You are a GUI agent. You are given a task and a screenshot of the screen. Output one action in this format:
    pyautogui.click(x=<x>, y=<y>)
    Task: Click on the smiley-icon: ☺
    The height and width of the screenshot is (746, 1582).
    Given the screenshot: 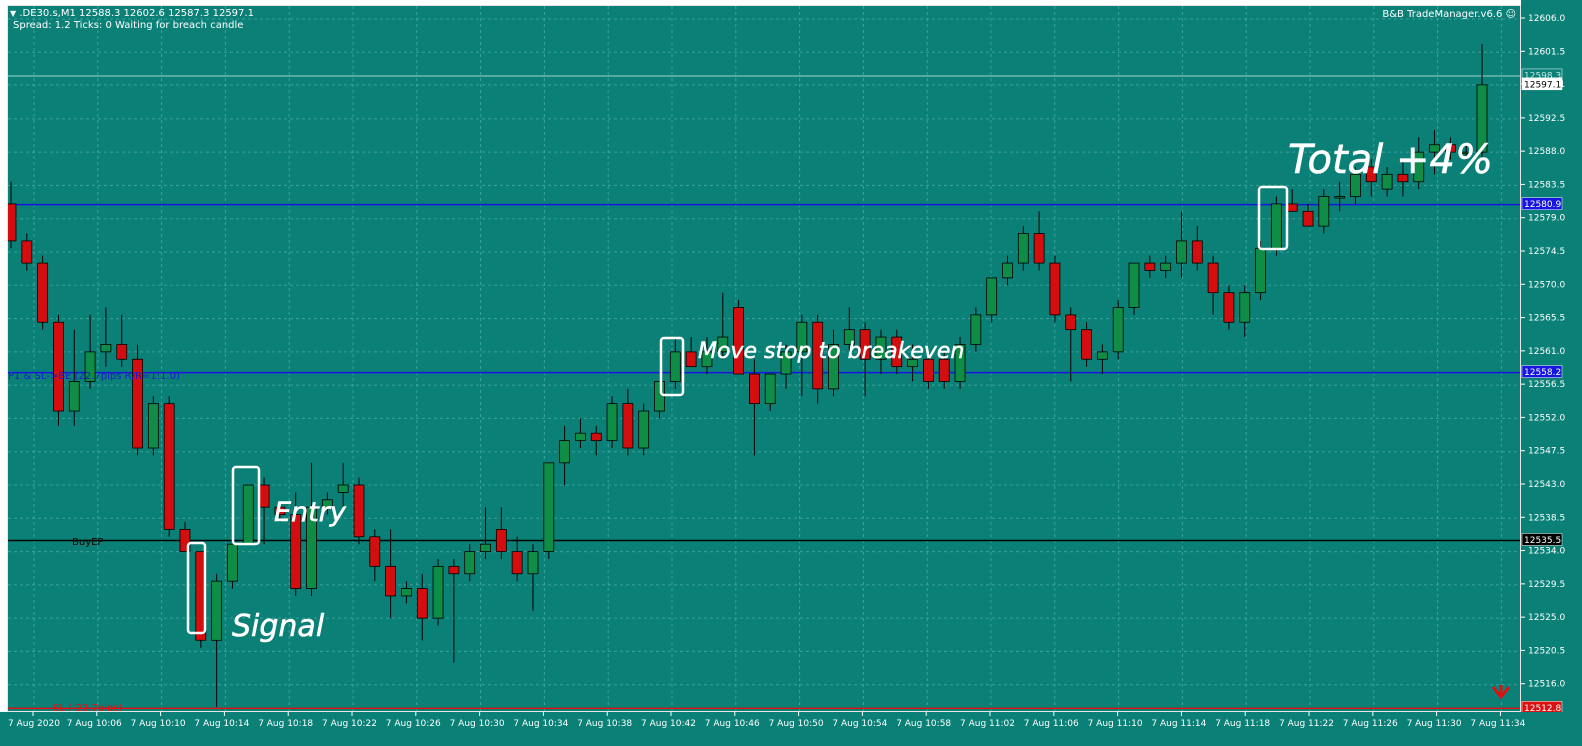 What is the action you would take?
    pyautogui.click(x=1510, y=14)
    